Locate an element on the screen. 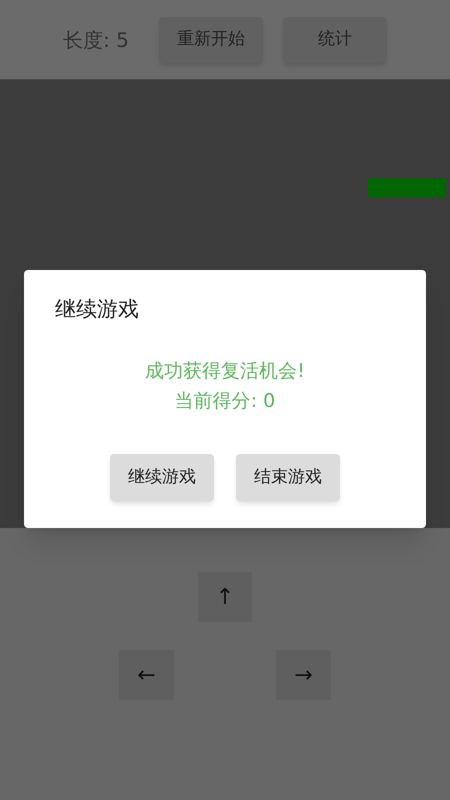 The width and height of the screenshot is (450, 800). score-text: 当前得分: 0 is located at coordinates (225, 401).